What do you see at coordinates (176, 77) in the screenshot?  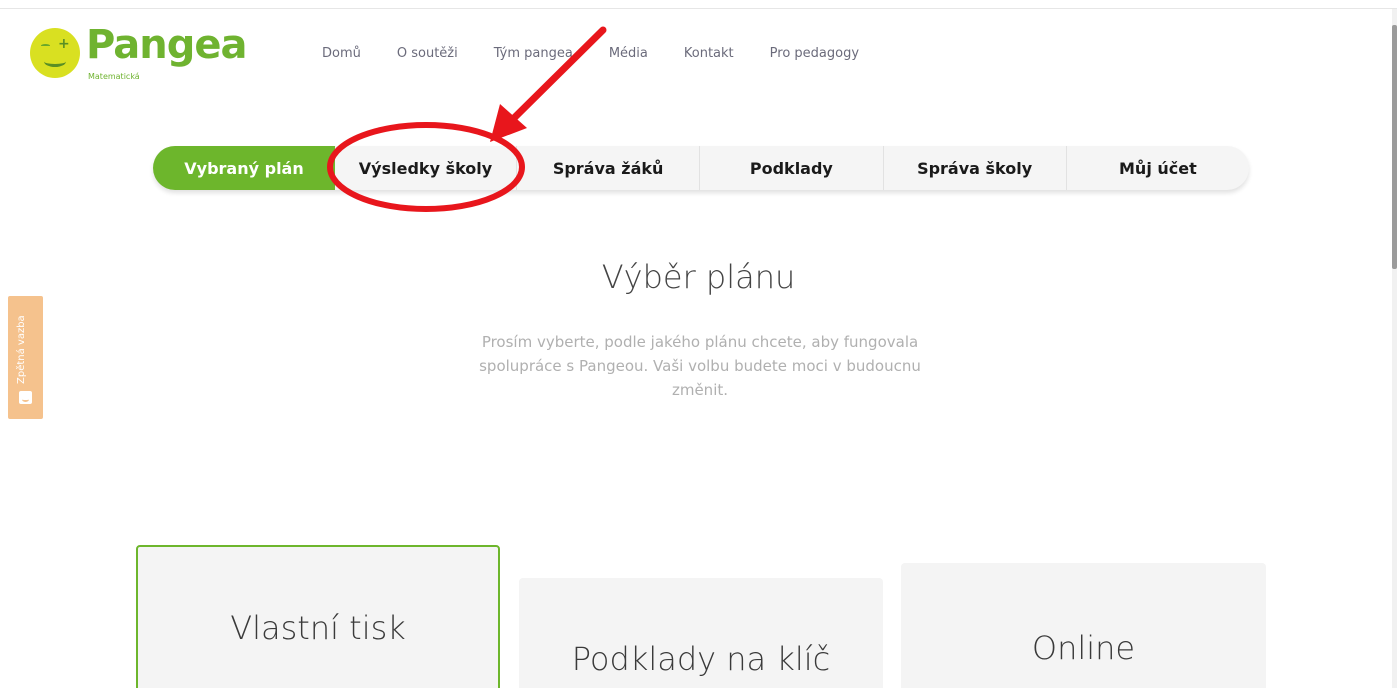 I see `logo-subtitle-small: soutěž` at bounding box center [176, 77].